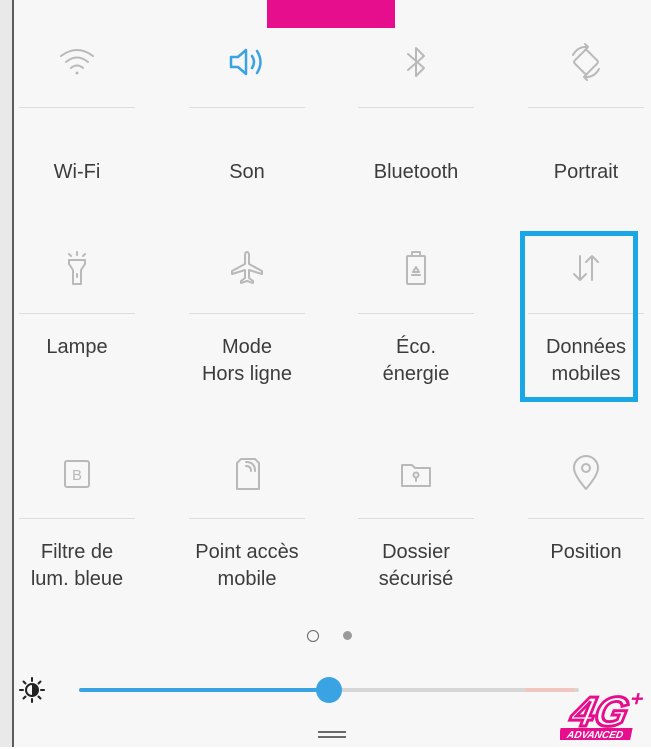 This screenshot has width=651, height=749. What do you see at coordinates (247, 62) in the screenshot?
I see `speaker-icon` at bounding box center [247, 62].